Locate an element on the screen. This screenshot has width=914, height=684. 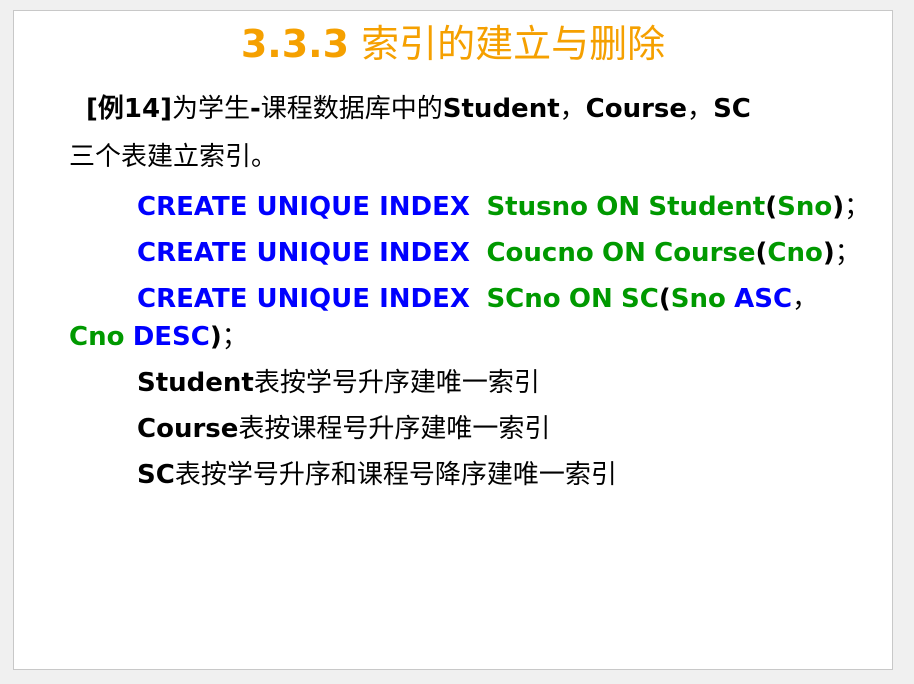
sql-order-desc: DESC is located at coordinates (171, 337).